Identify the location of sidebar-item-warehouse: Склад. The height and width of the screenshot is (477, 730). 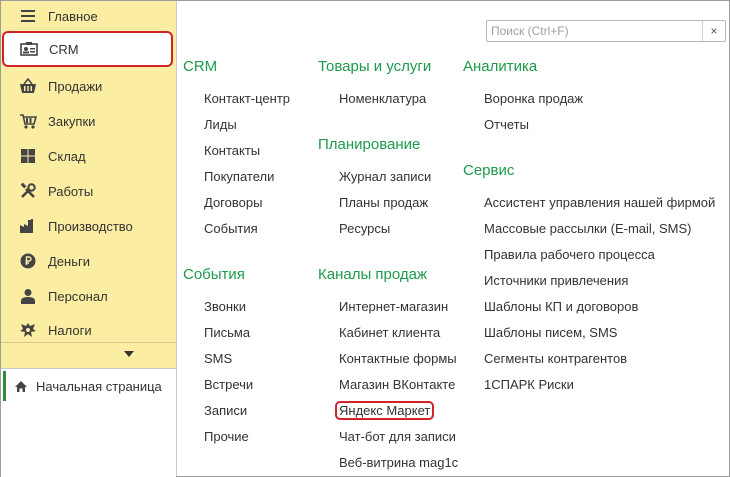
(88, 156).